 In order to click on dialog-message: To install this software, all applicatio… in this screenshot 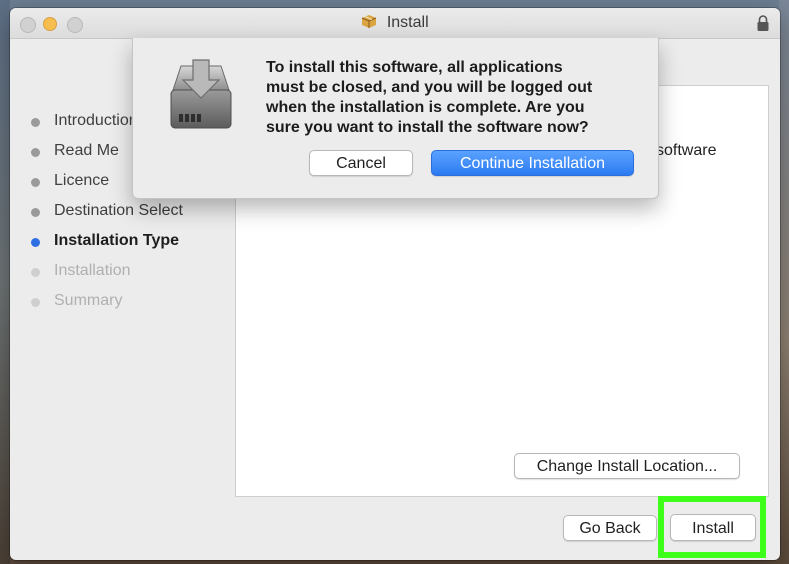, I will do `click(429, 97)`.